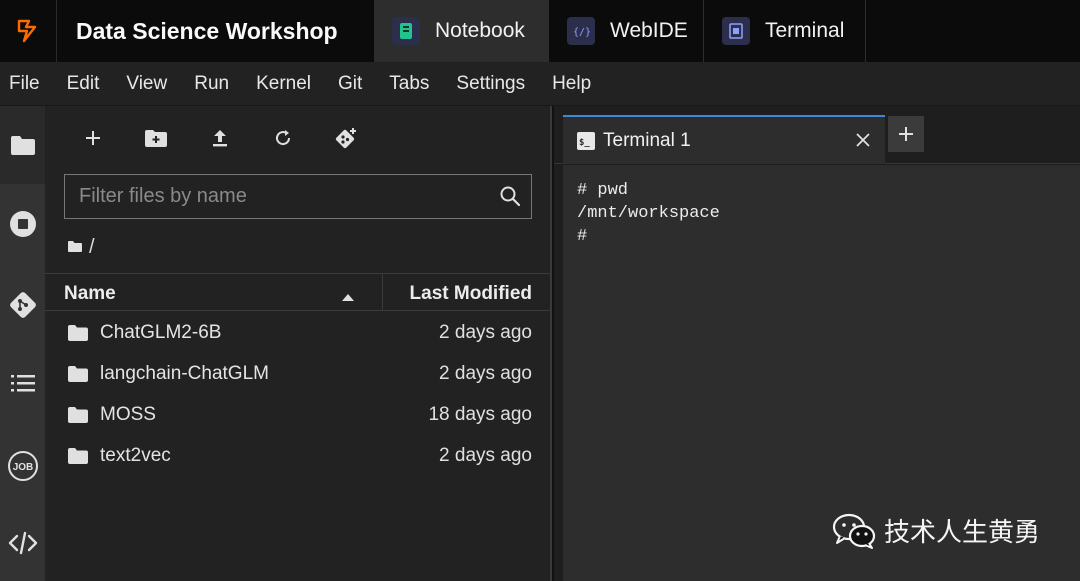  I want to click on upload-button, so click(220, 138).